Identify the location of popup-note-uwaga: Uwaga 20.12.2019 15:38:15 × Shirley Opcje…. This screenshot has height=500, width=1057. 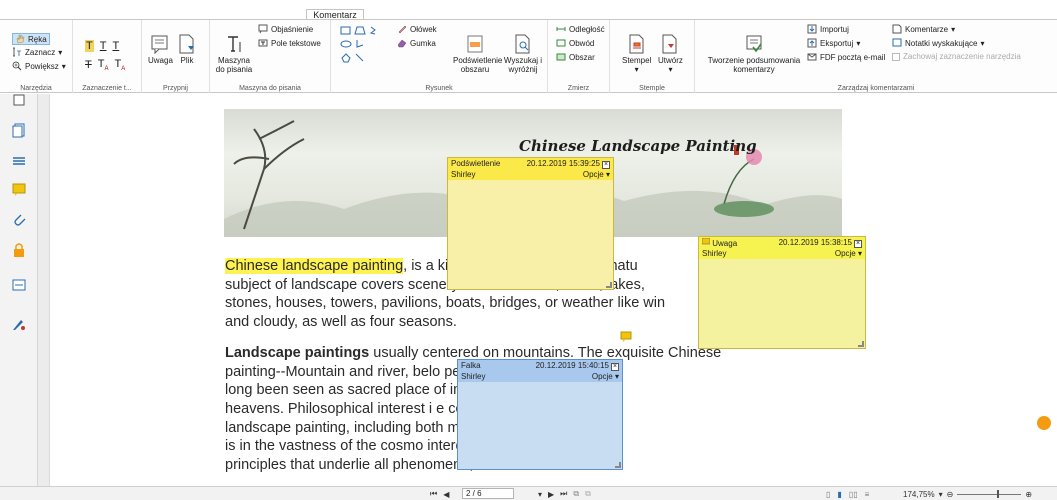
(782, 292).